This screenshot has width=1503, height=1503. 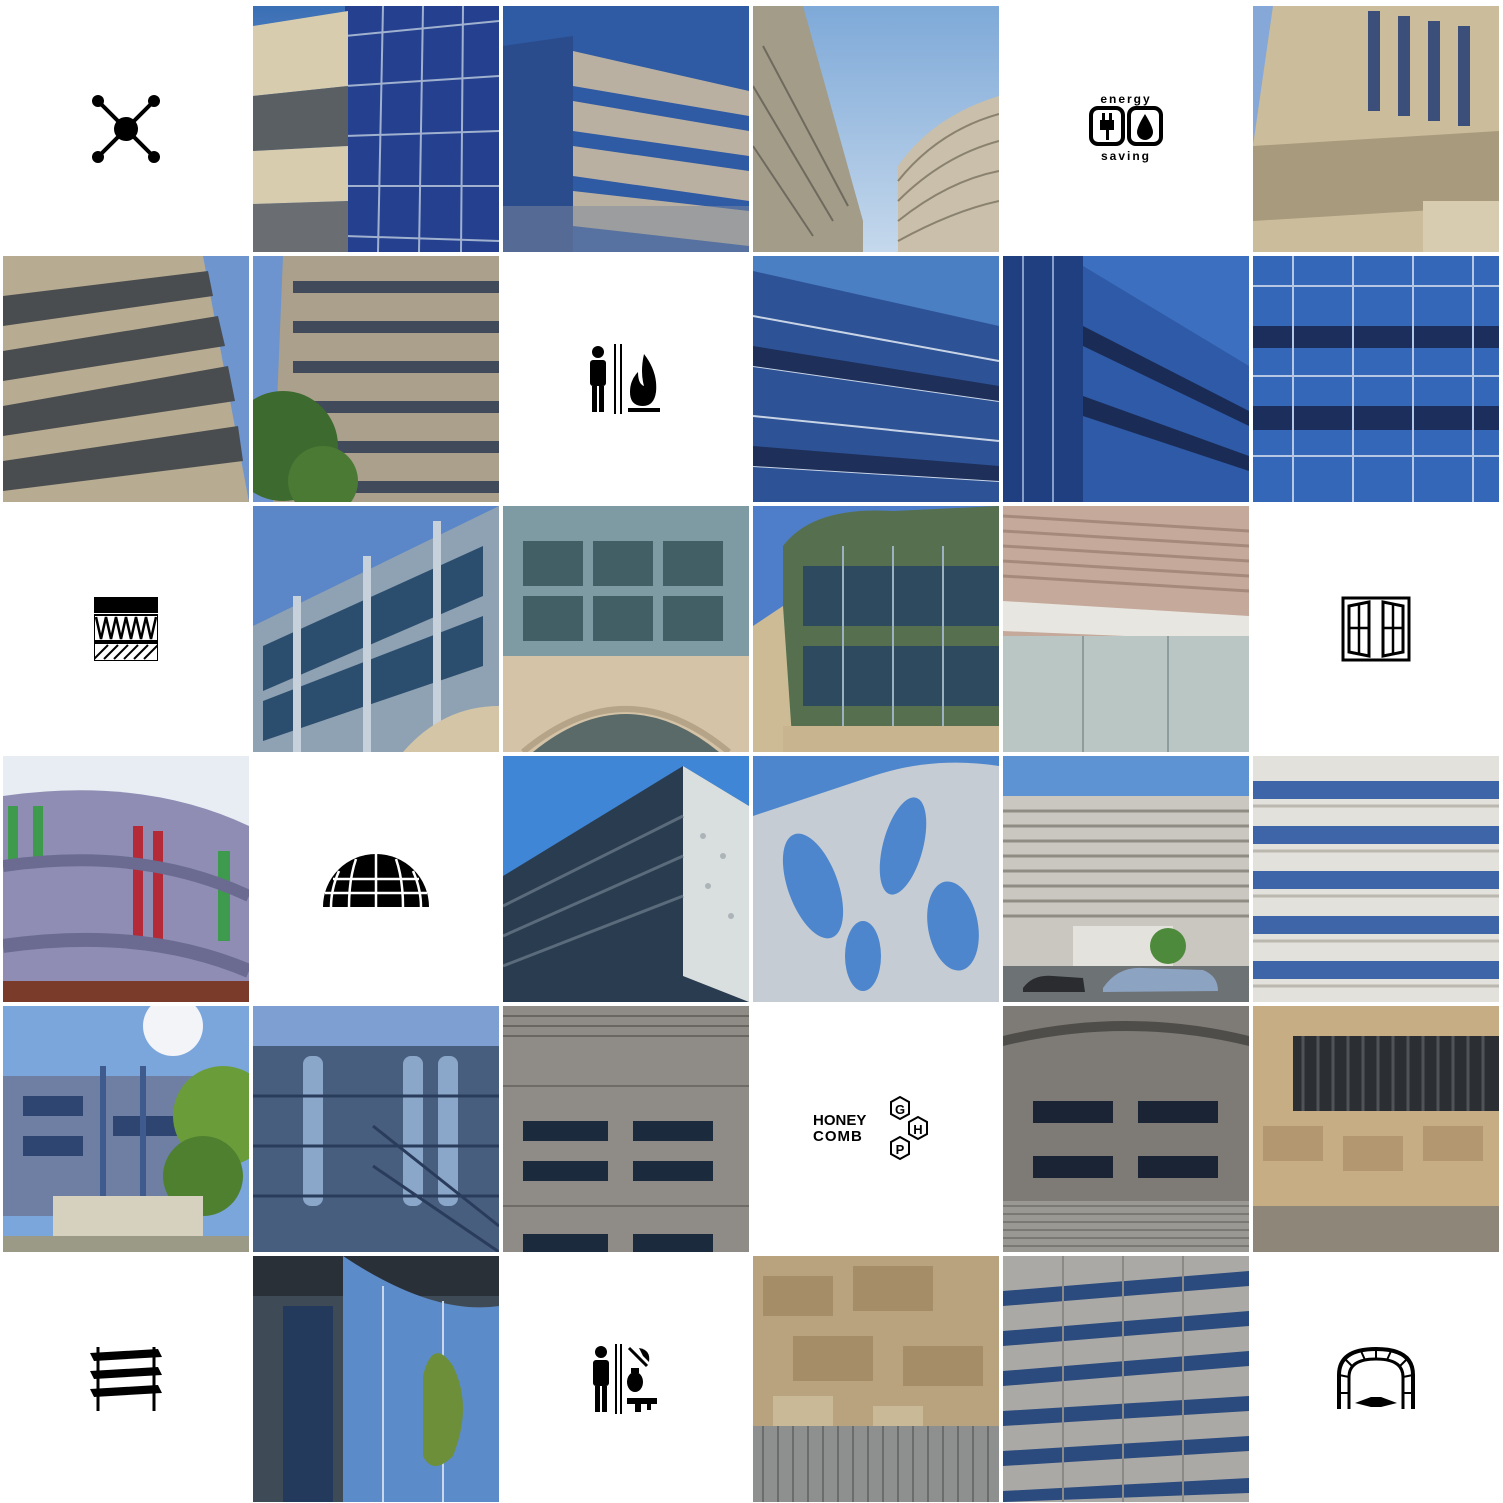 What do you see at coordinates (838, 1136) in the screenshot?
I see `honeycomb-line2: COMB` at bounding box center [838, 1136].